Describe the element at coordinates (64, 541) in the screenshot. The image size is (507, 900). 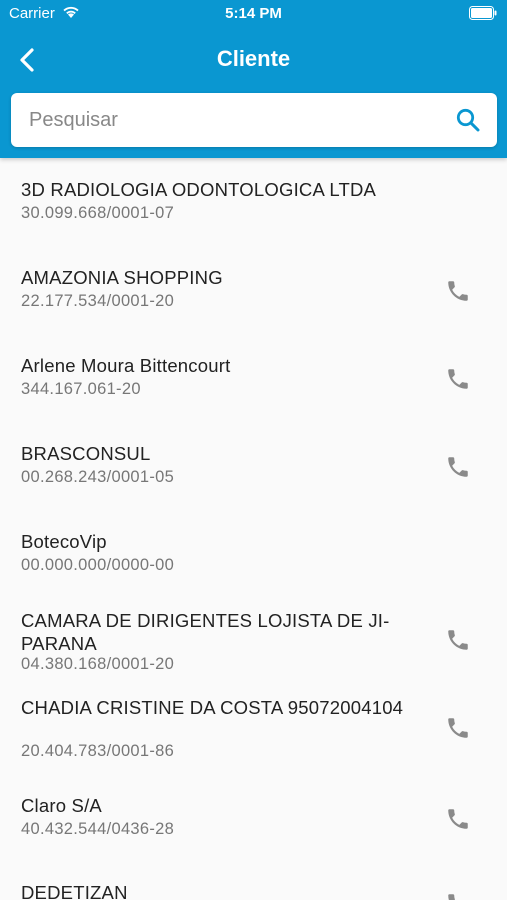
I see `client-name: BotecoVip` at that location.